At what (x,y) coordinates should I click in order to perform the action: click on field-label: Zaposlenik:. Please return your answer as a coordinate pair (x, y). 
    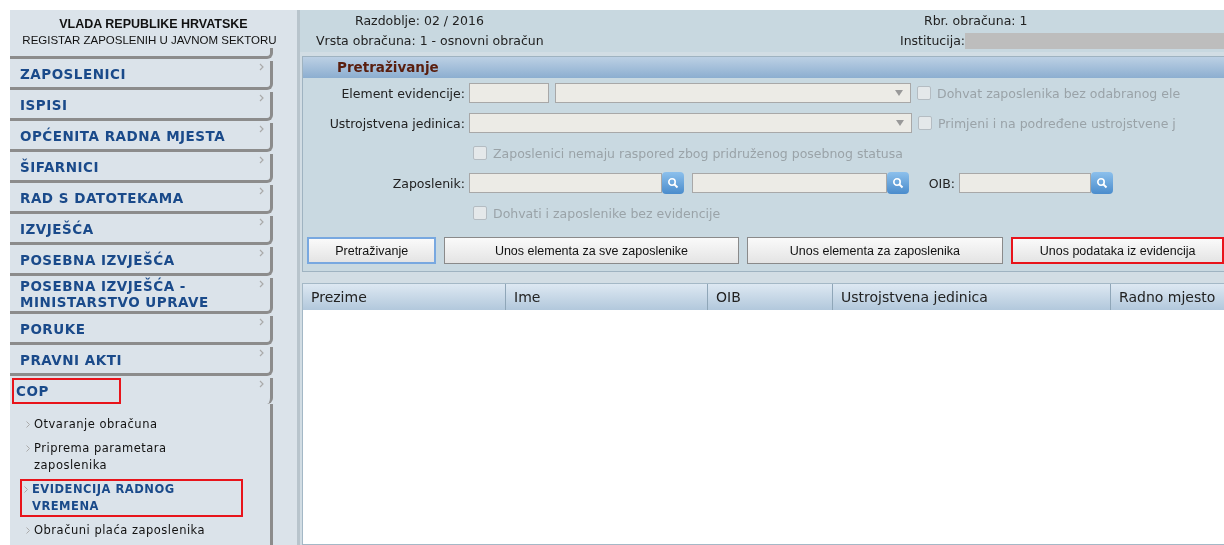
    Looking at the image, I should click on (428, 183).